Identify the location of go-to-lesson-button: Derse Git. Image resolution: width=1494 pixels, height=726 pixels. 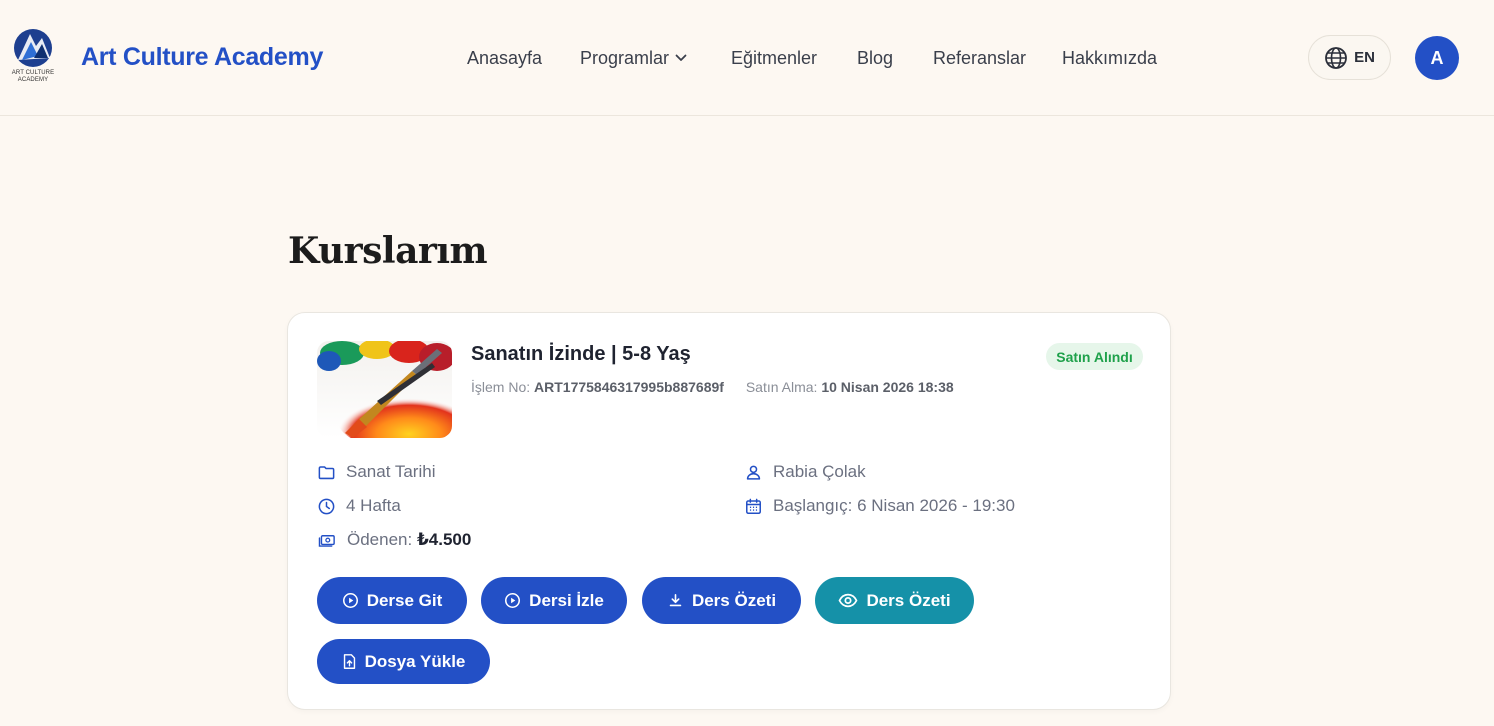
(392, 600).